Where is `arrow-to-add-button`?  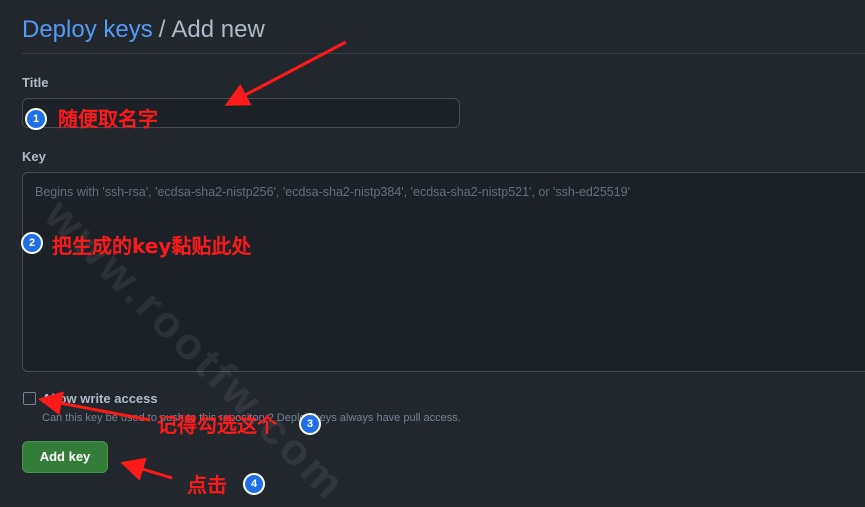 arrow-to-add-button is located at coordinates (146, 469).